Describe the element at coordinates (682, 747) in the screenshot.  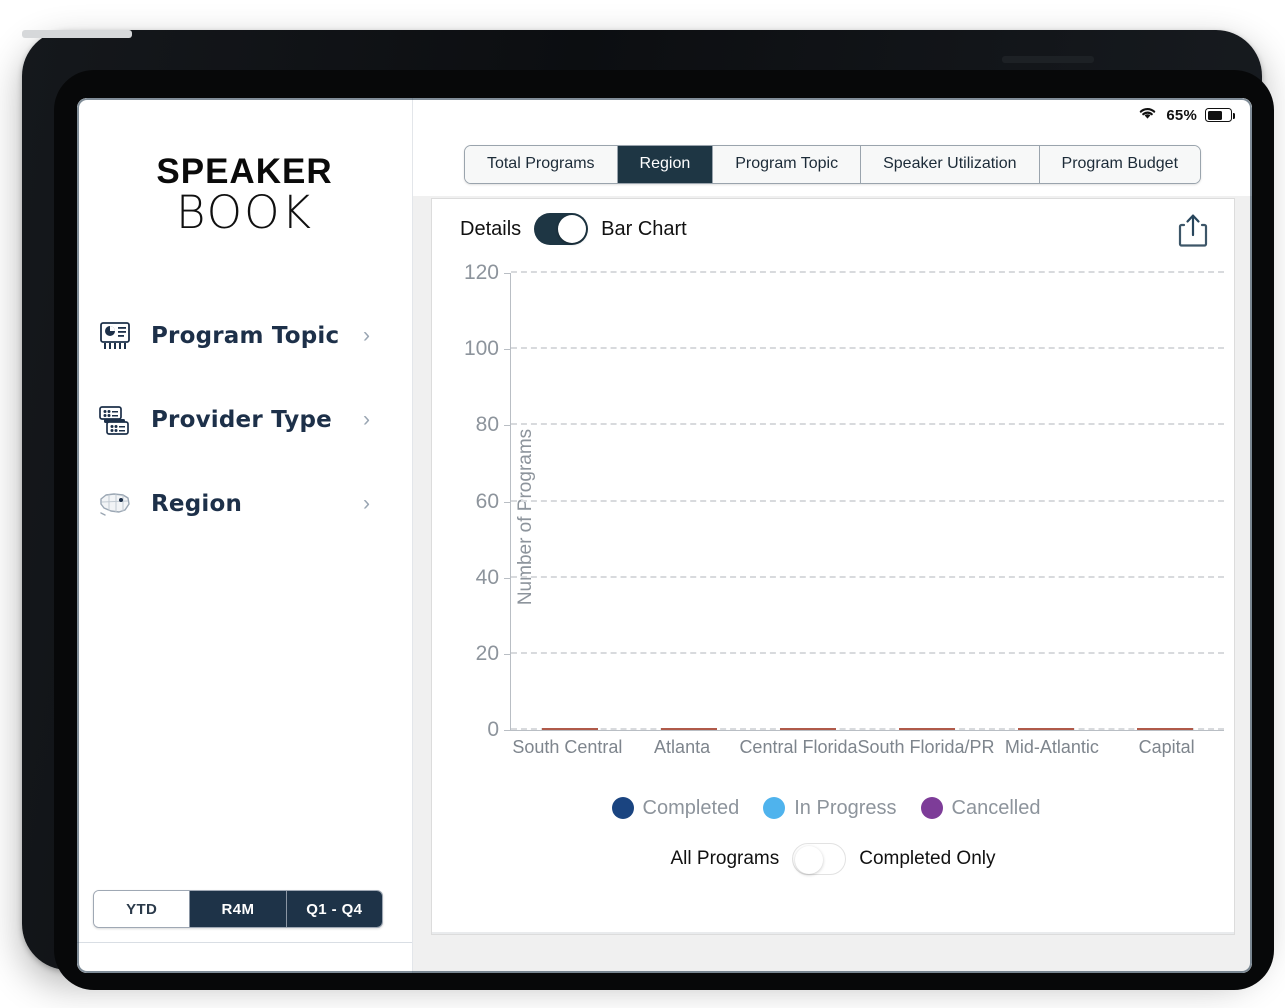
I see `x-axis-tick-label: Atlanta` at that location.